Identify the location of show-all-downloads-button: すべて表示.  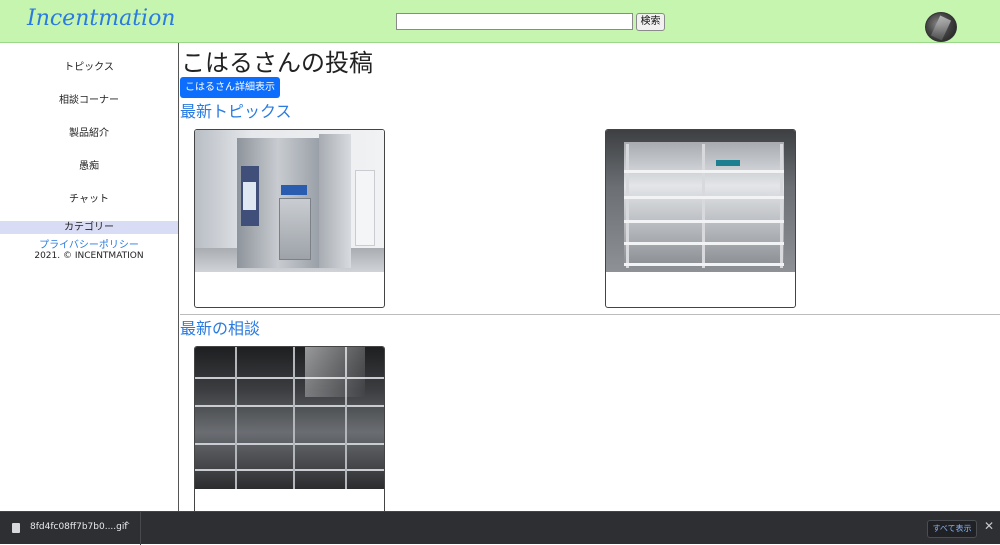
(952, 529).